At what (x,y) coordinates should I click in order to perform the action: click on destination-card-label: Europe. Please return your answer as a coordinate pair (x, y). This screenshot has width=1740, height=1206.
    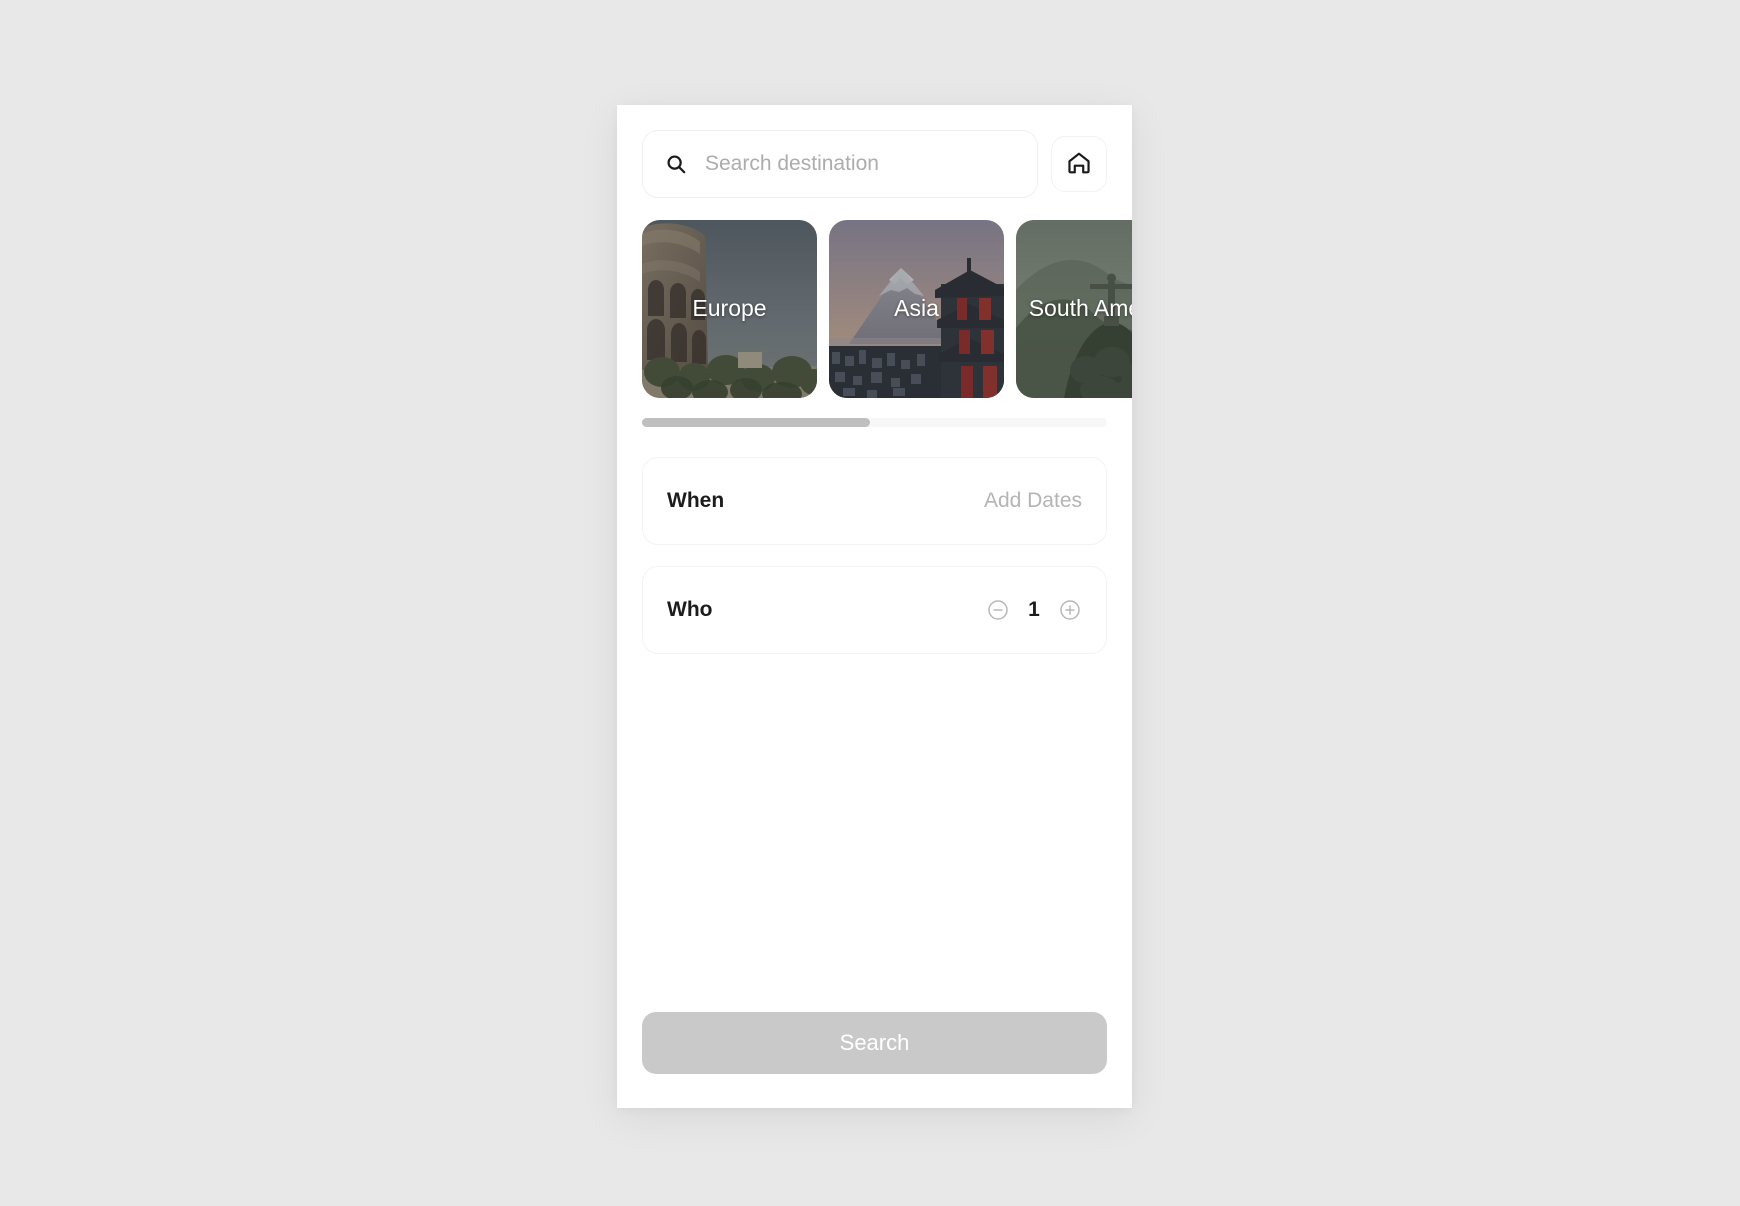
    Looking at the image, I should click on (729, 308).